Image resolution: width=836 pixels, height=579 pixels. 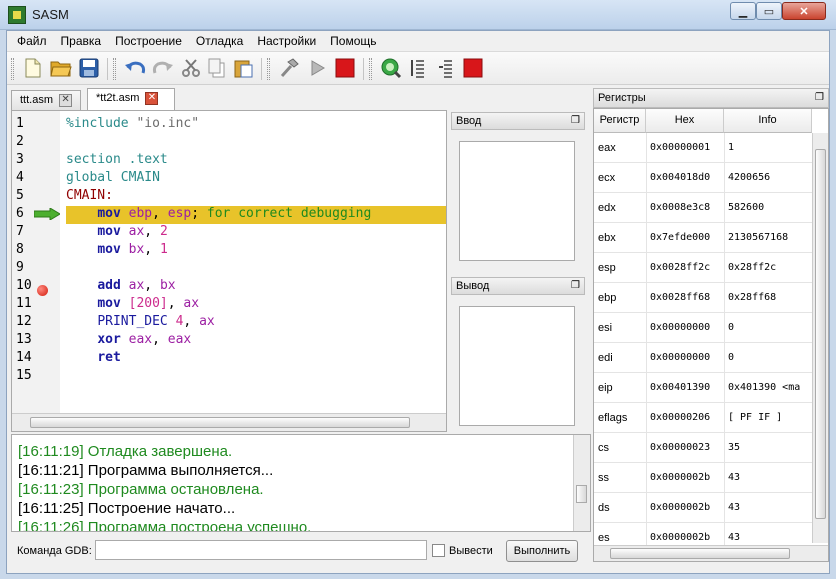 I want to click on tab-tt2t-asm: *tt2t.asm ✕, so click(x=131, y=99).